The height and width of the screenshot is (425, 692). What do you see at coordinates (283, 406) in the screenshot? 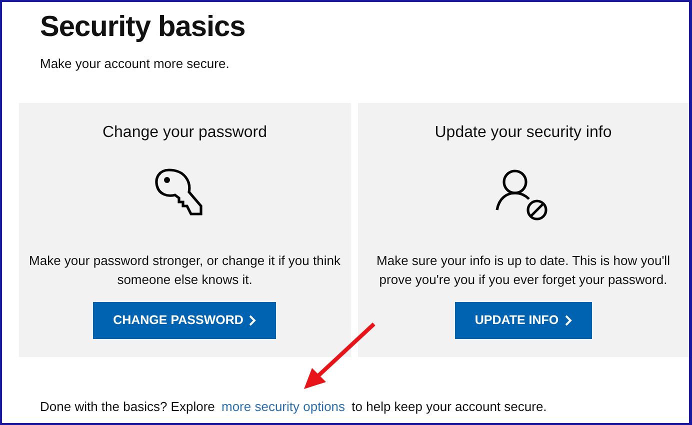
I see `security-options-link: more security options` at bounding box center [283, 406].